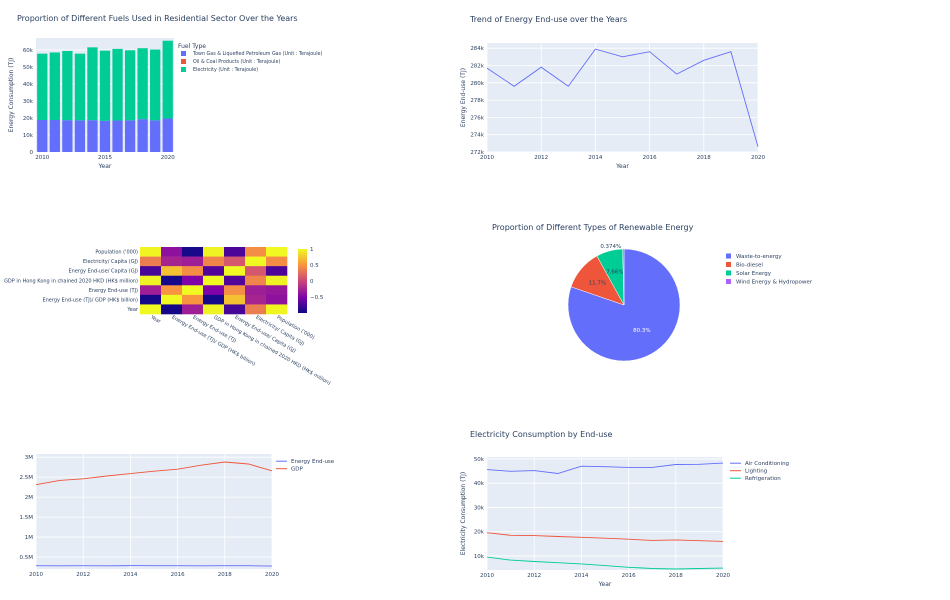  I want to click on plot-area, so click(622, 97).